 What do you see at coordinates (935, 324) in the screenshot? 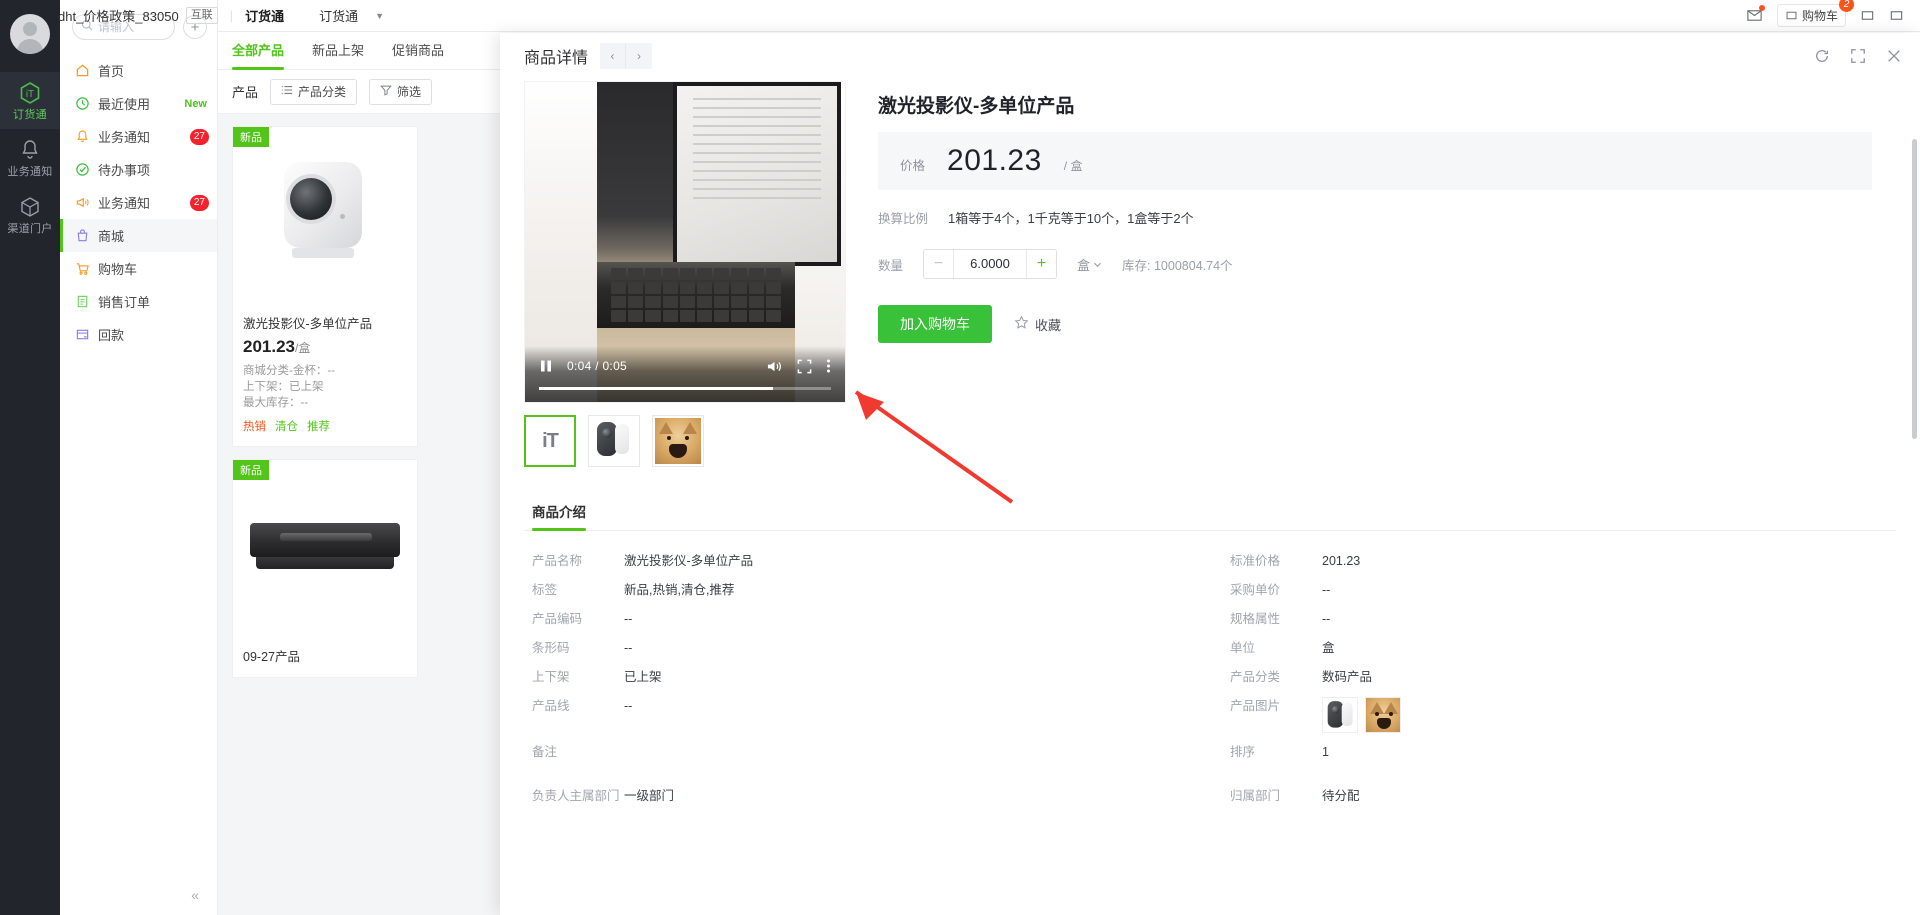
I see `add-to-cart-button: 加入购物车` at bounding box center [935, 324].